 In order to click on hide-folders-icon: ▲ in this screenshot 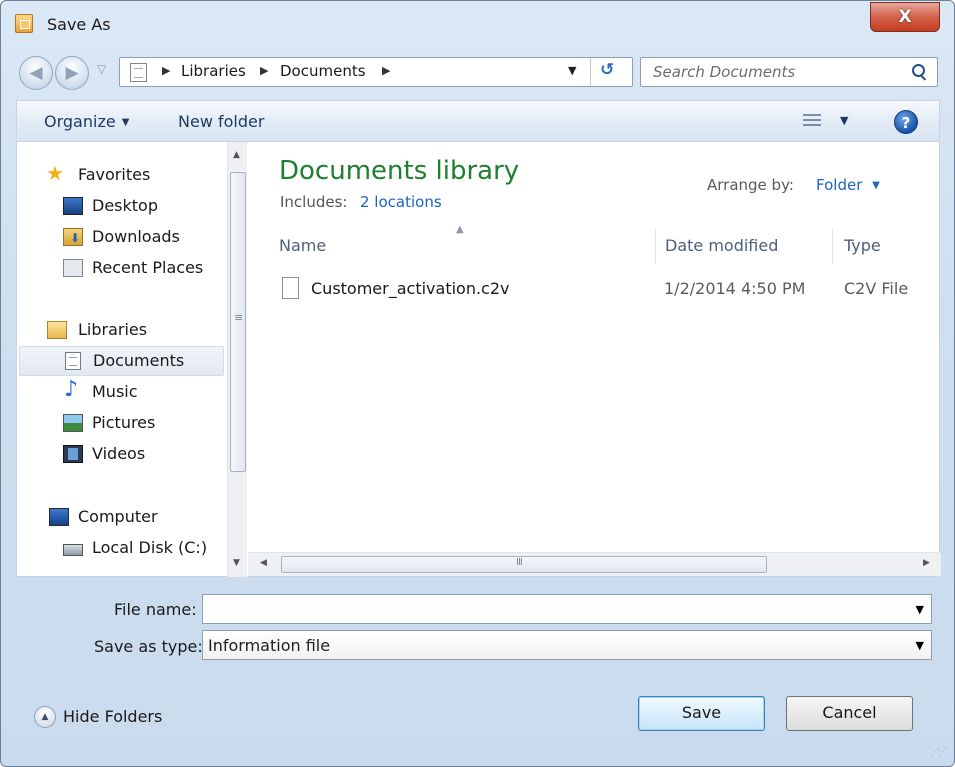, I will do `click(45, 717)`.